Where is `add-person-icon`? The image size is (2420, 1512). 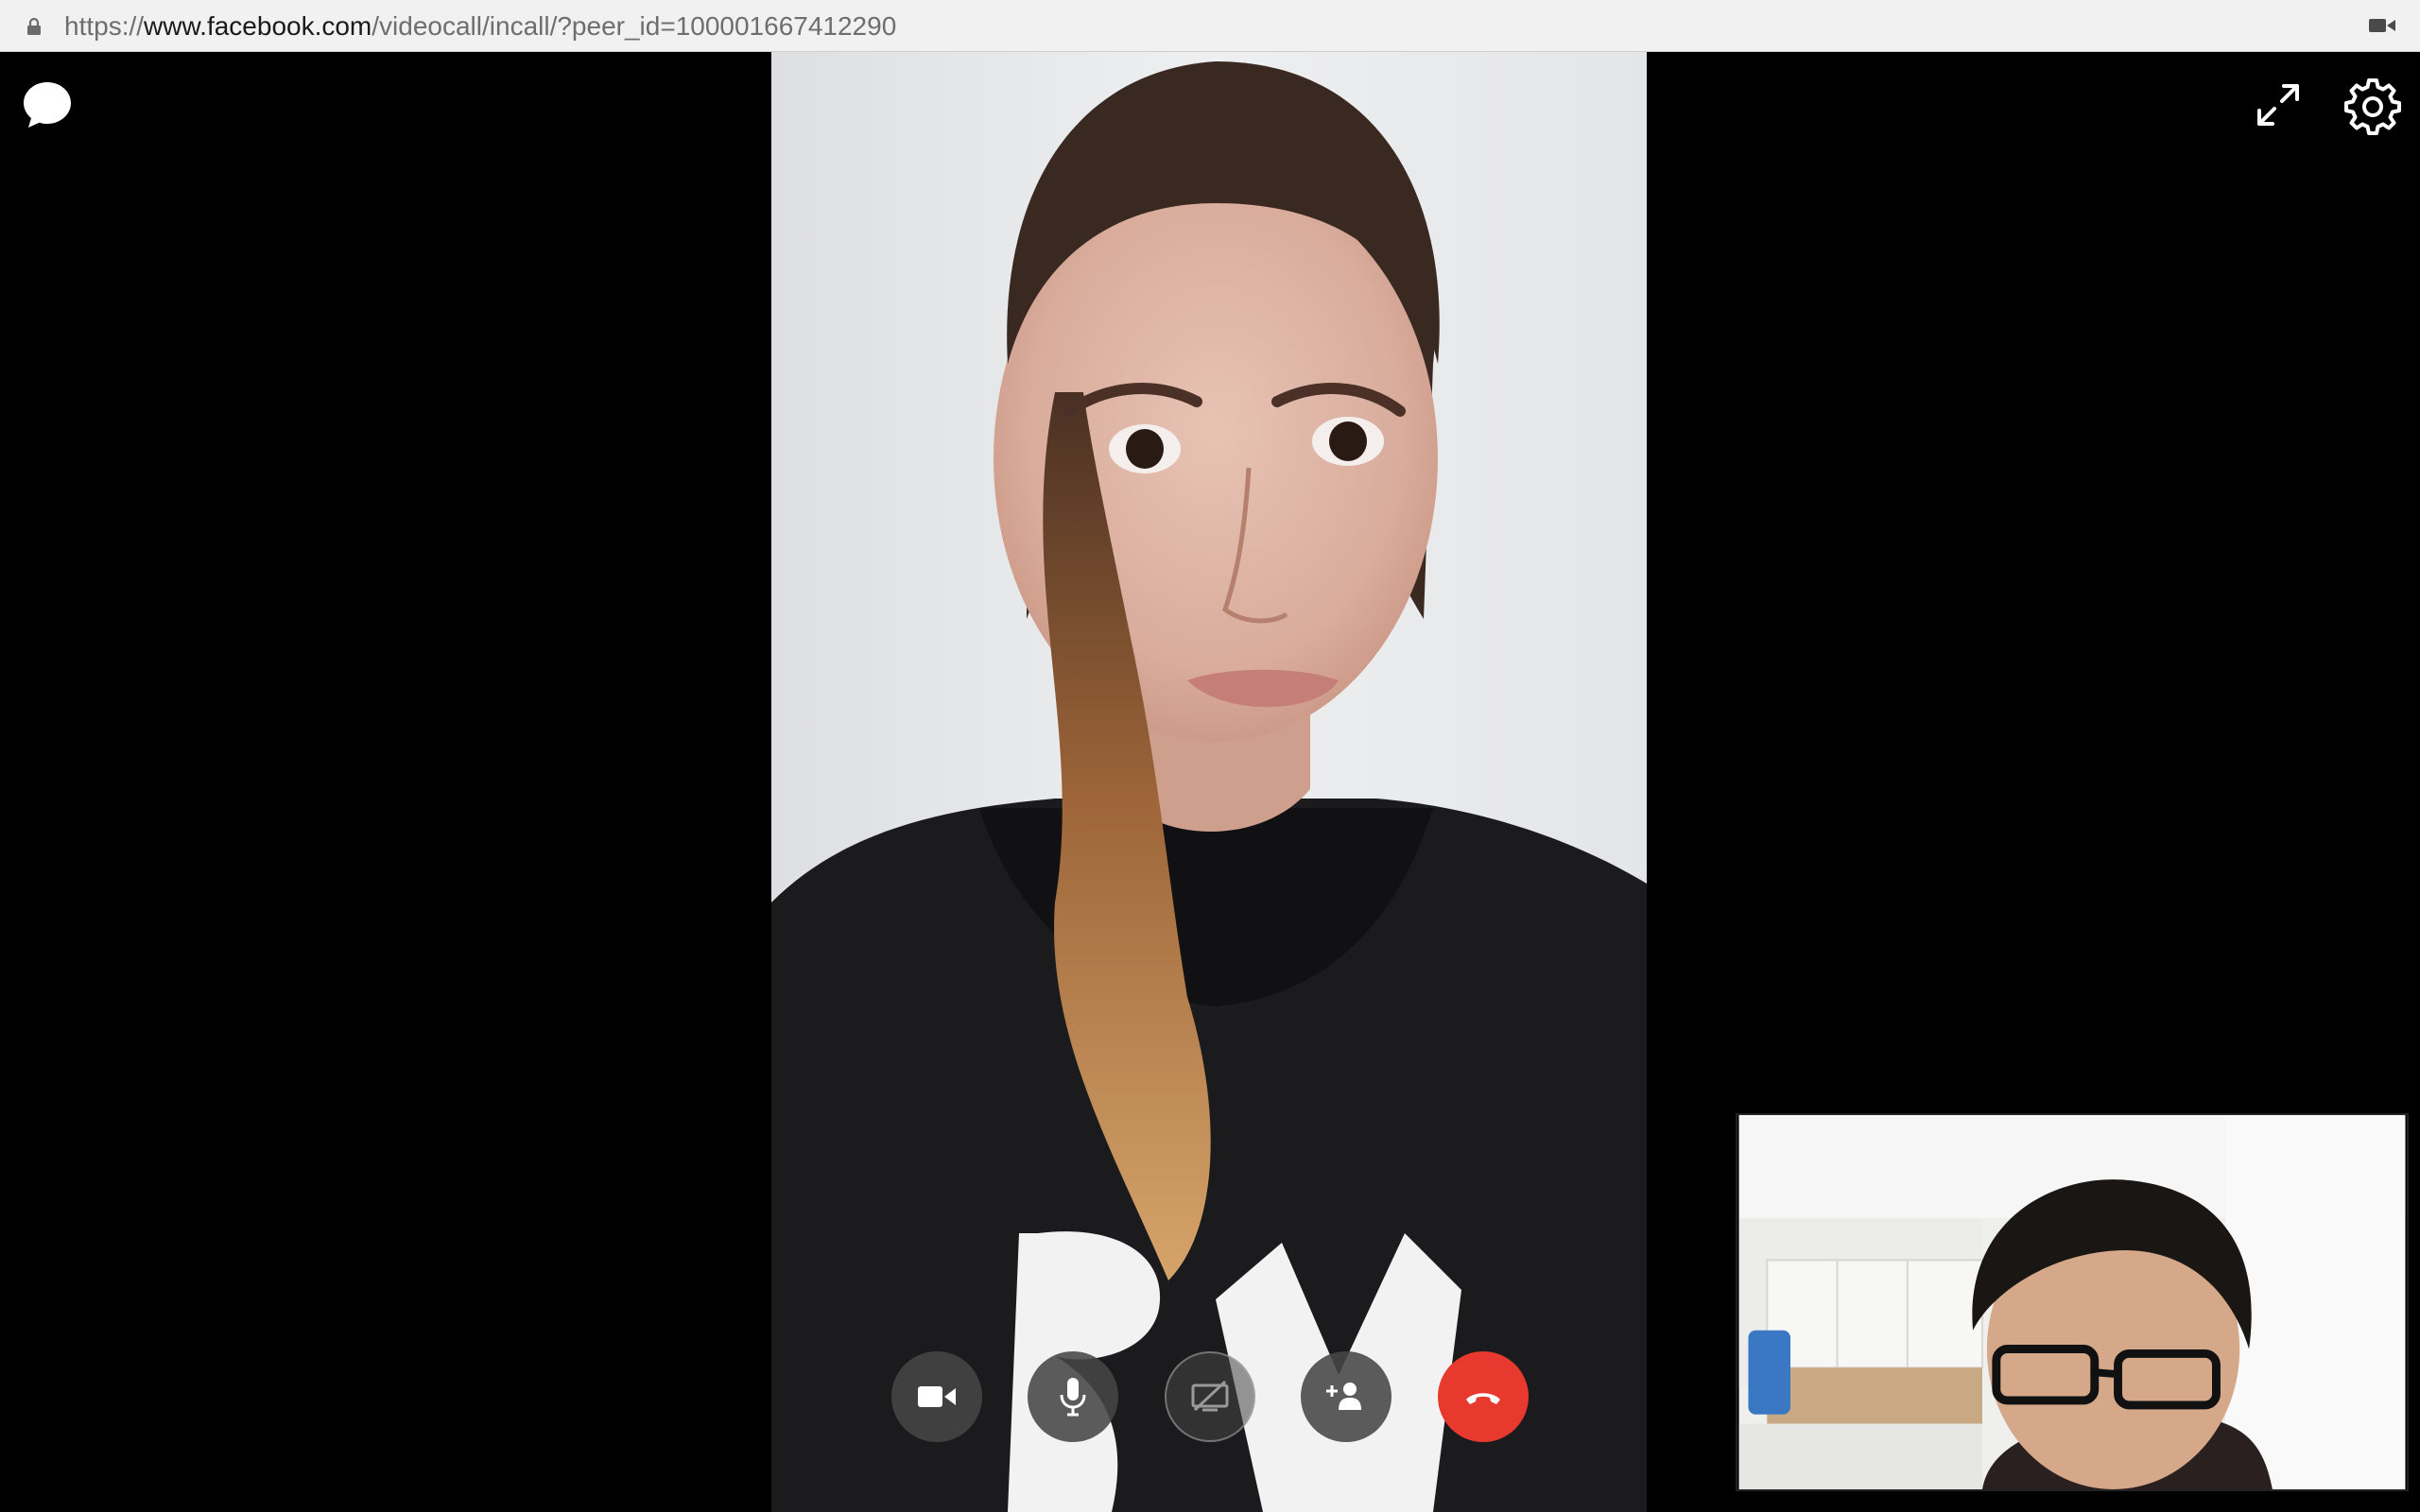 add-person-icon is located at coordinates (1343, 1396).